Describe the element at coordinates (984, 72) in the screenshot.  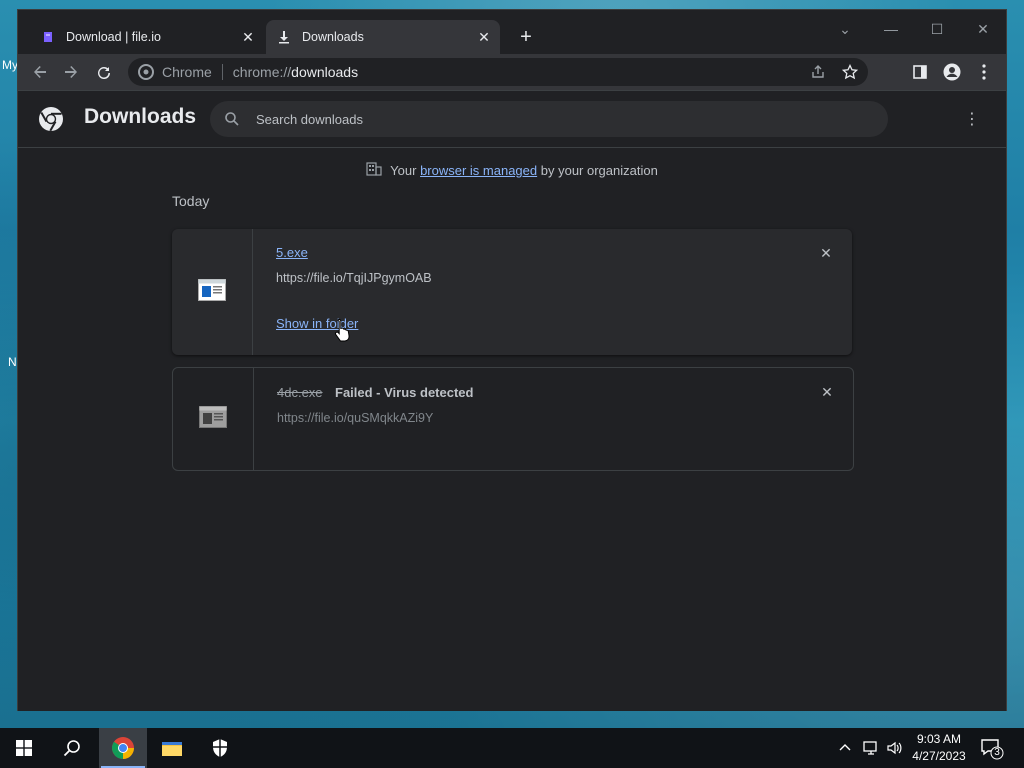
I see `browser-menu-icon` at that location.